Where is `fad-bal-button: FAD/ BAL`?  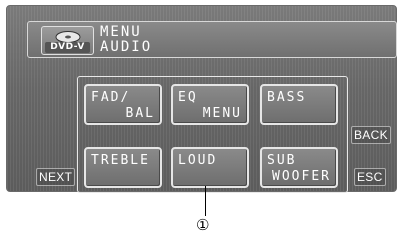
fad-bal-button: FAD/ BAL is located at coordinates (123, 104).